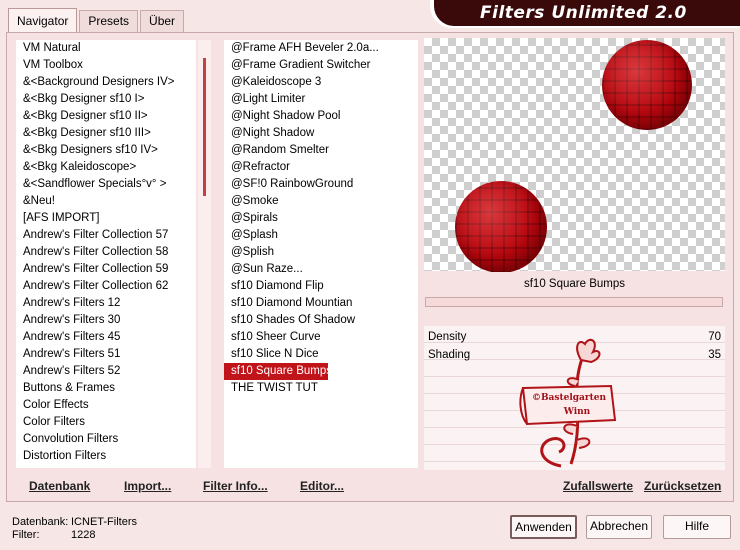 This screenshot has width=740, height=550. Describe the element at coordinates (321, 99) in the screenshot. I see `filter-item: @Light Limiter` at that location.